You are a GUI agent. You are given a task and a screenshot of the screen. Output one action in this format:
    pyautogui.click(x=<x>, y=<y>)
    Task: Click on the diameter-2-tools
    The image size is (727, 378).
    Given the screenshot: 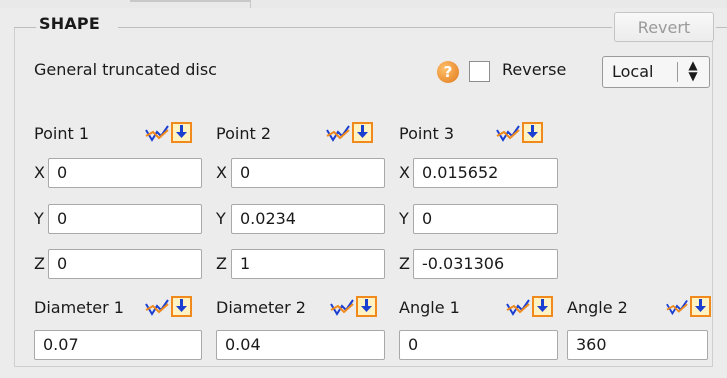 What is the action you would take?
    pyautogui.click(x=353, y=306)
    